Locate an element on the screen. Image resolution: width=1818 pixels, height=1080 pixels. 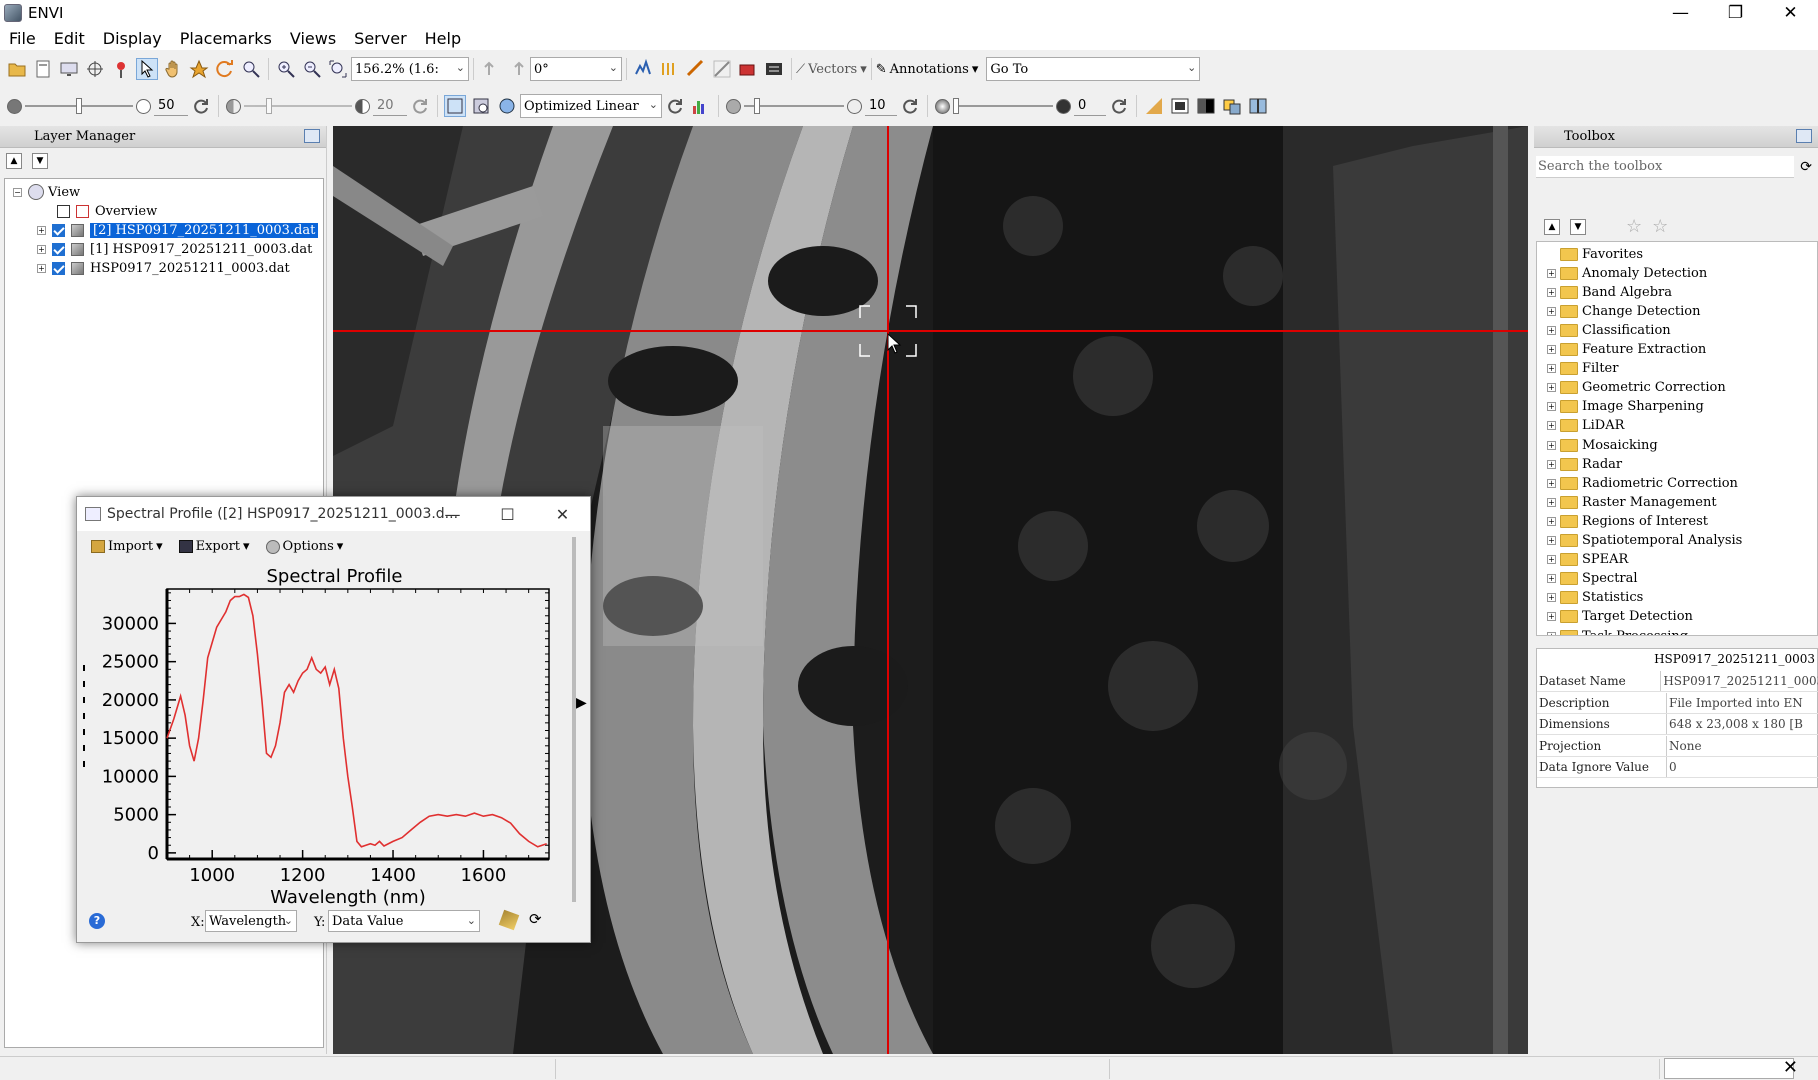
band-animation-icon is located at coordinates (670, 69).